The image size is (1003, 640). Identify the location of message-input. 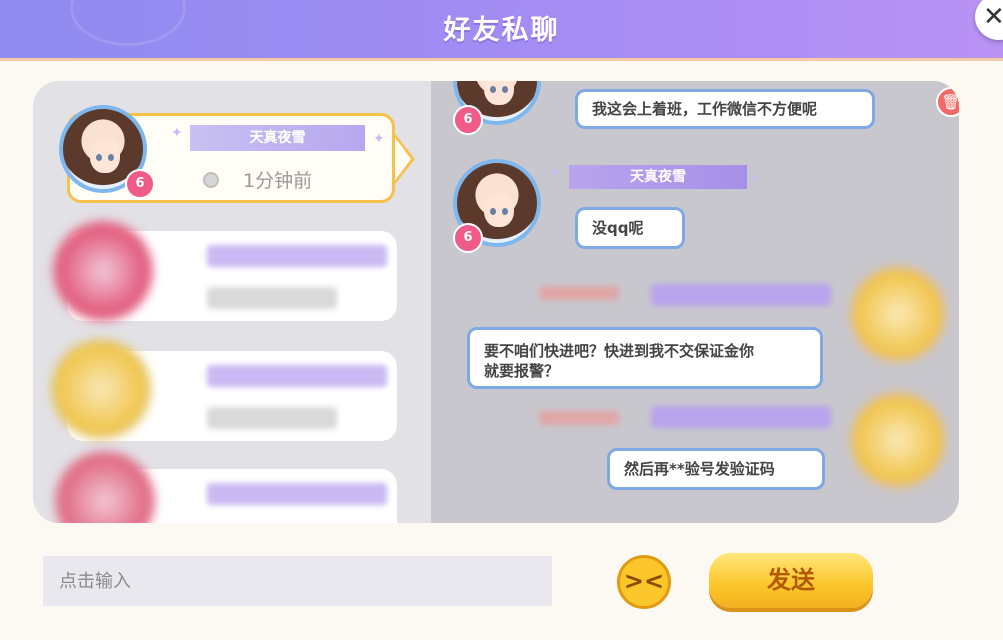
(297, 581).